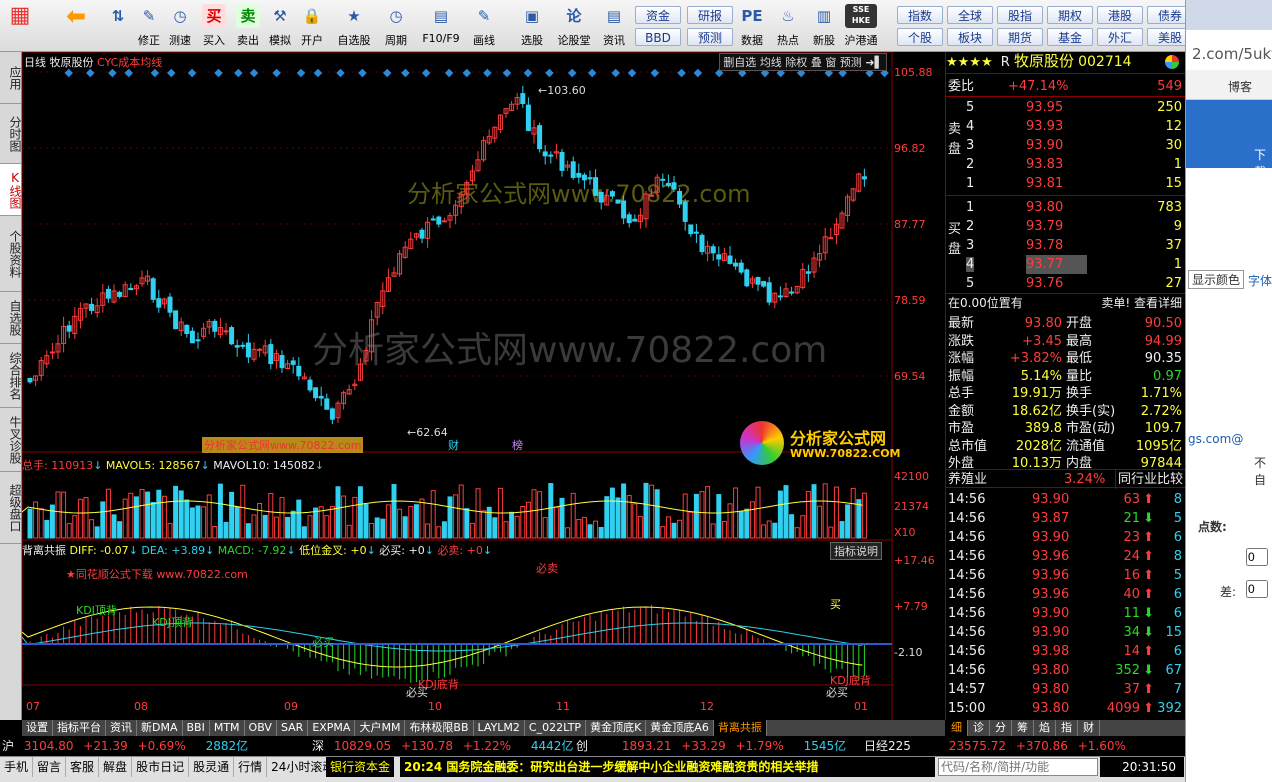 This screenshot has height=782, width=1272. I want to click on cy-index: 创 1893.21 +33.29 +1.79% 1545亿, so click(711, 746).